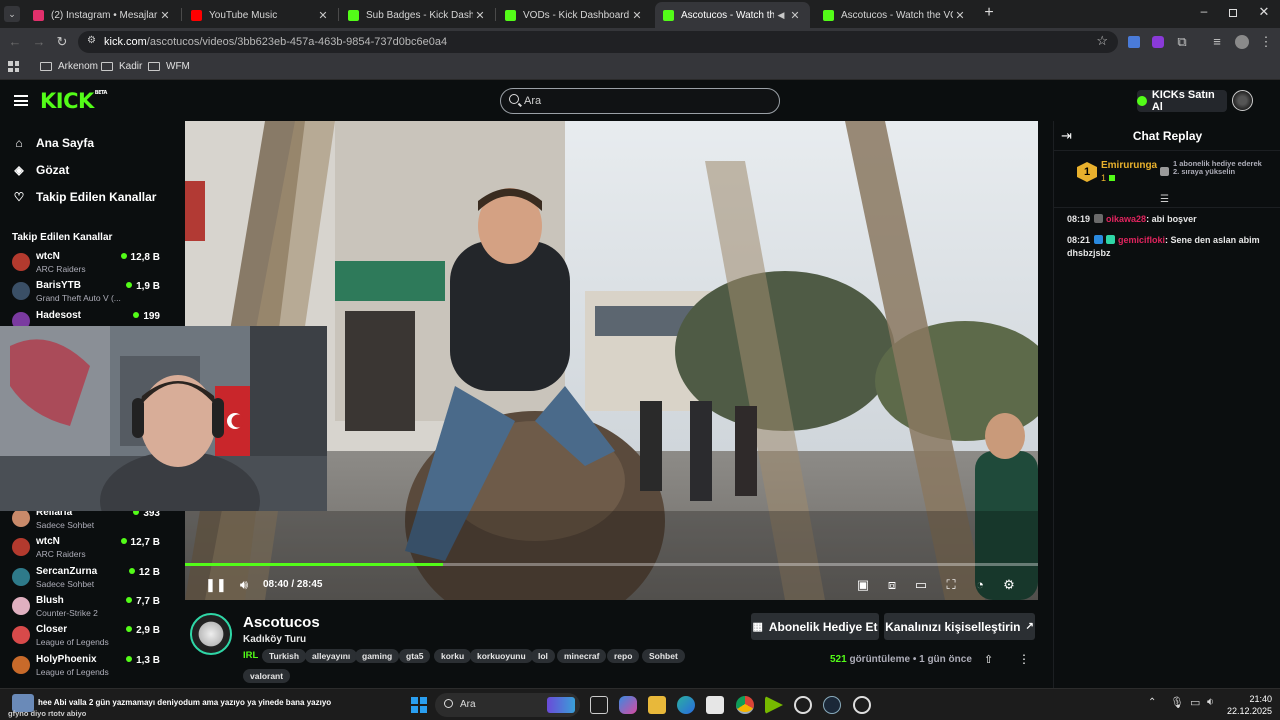  What do you see at coordinates (40, 170) in the screenshot?
I see `nav-browse: ◈ Gözat` at bounding box center [40, 170].